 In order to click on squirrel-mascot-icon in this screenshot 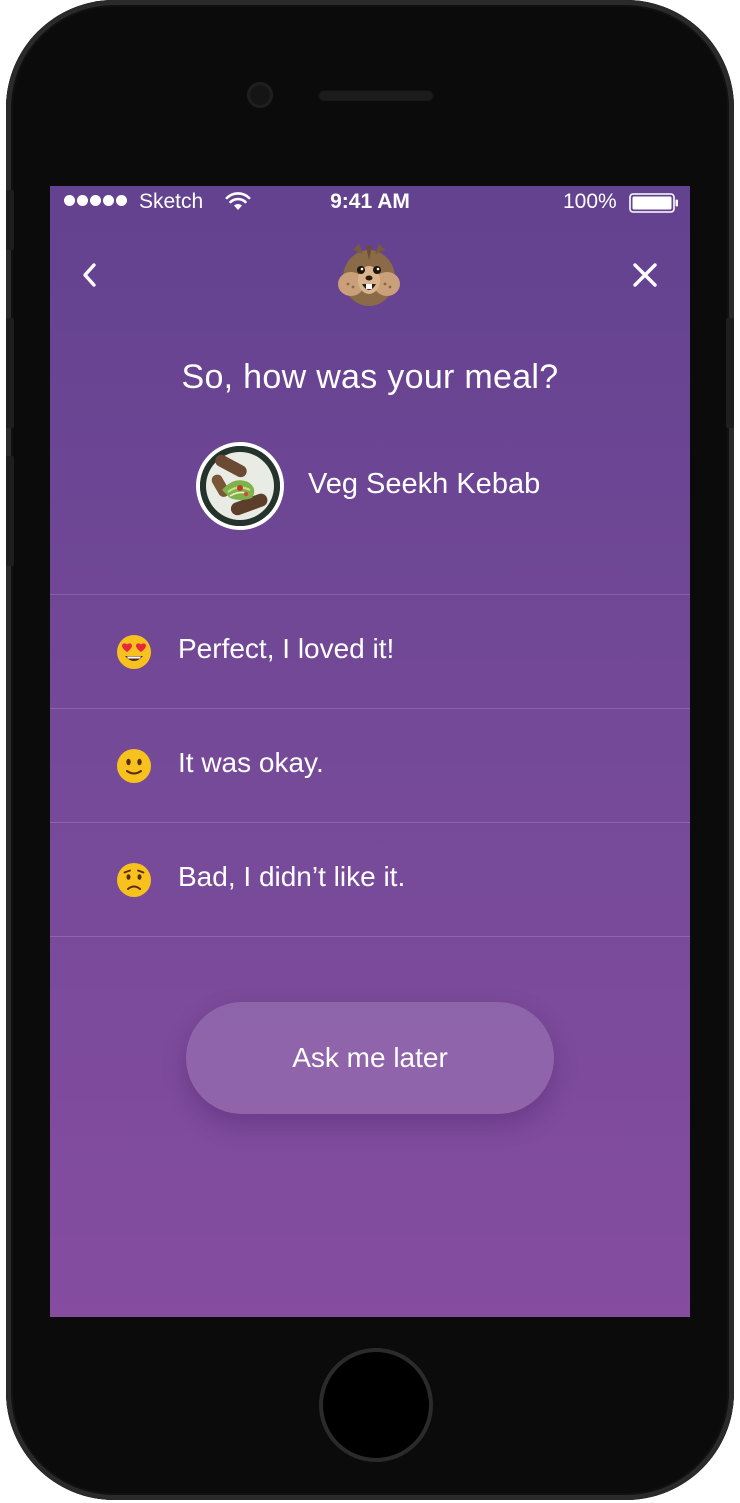, I will do `click(369, 275)`.